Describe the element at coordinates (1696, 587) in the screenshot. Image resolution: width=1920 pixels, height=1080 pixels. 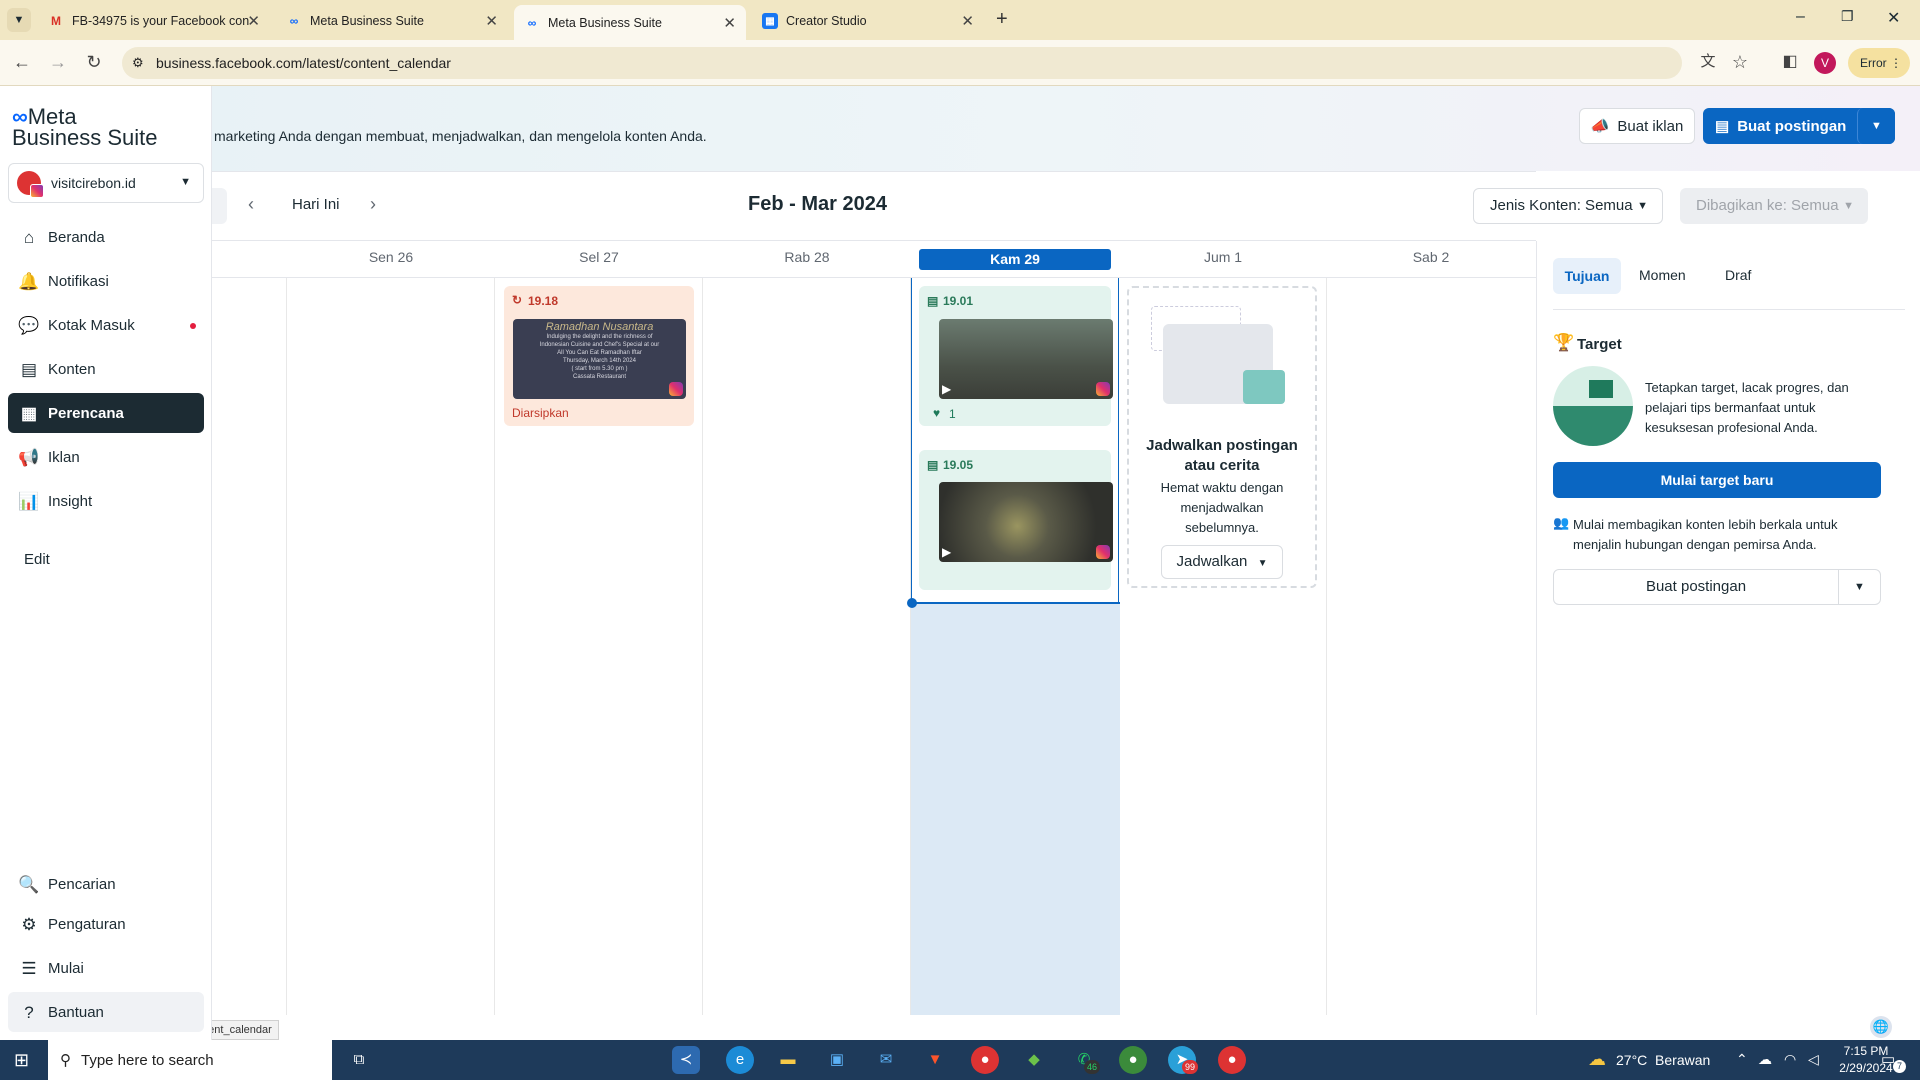
I see `panel-create-post-button: Buat postingan` at that location.